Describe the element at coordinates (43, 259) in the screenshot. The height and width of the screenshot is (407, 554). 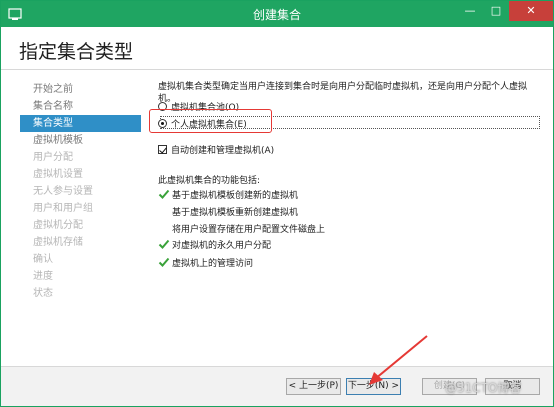
I see `nav-item-confirmation: 确认` at that location.